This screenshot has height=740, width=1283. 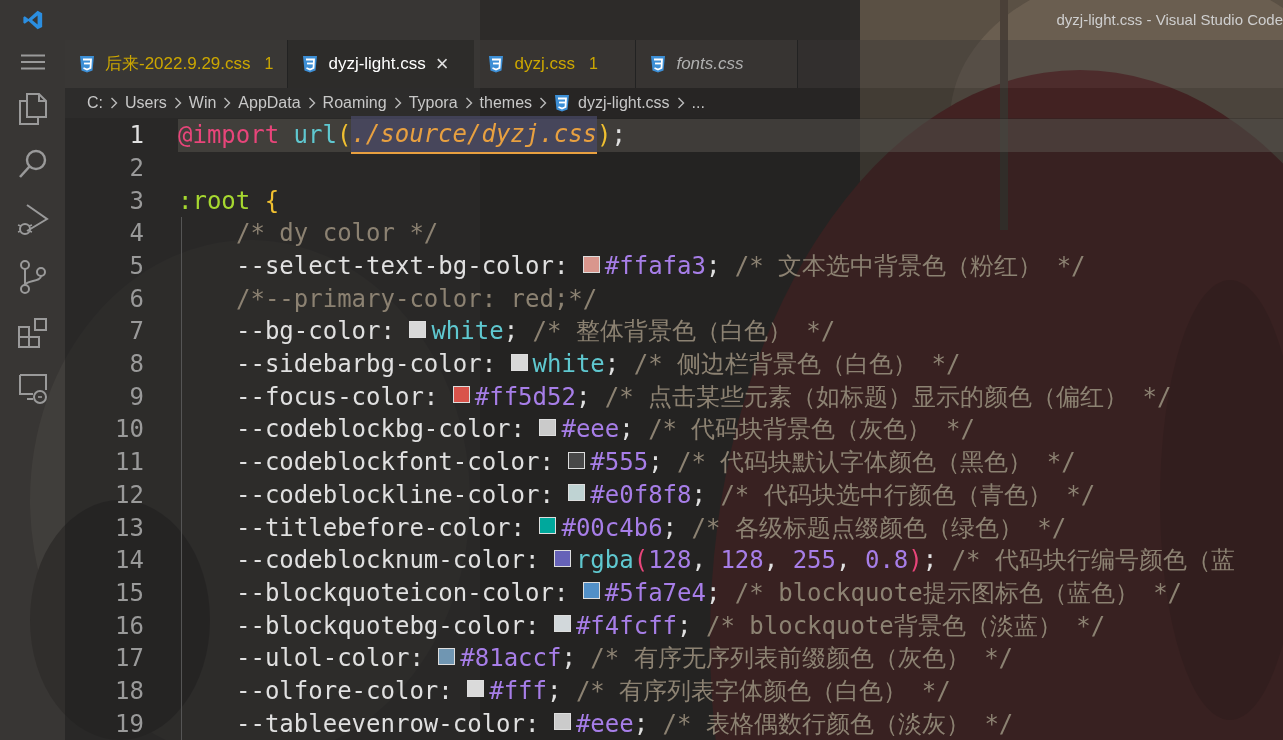 What do you see at coordinates (129, 561) in the screenshot?
I see `line-number: 14` at bounding box center [129, 561].